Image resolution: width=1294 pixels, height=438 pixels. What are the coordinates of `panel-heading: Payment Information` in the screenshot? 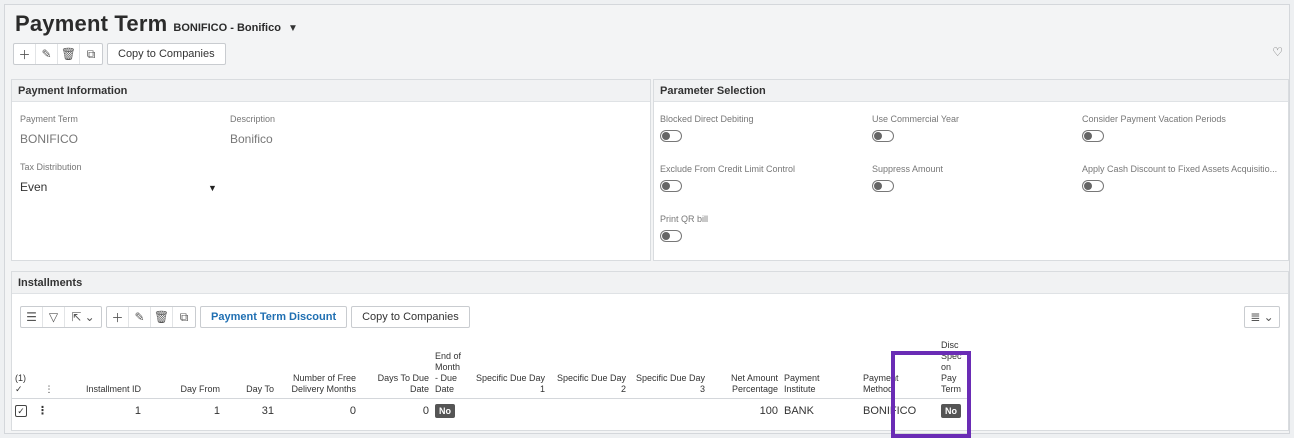 It's located at (331, 91).